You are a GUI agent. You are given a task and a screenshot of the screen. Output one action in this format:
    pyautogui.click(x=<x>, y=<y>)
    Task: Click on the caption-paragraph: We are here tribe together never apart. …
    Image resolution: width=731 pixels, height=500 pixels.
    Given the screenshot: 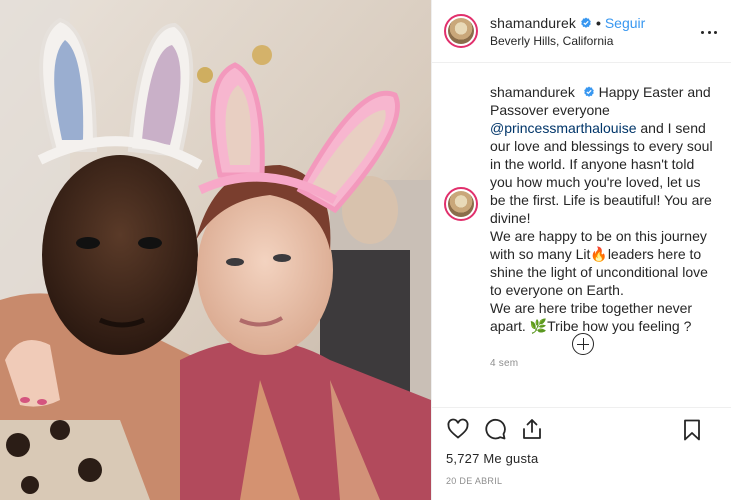 What is the action you would take?
    pyautogui.click(x=603, y=317)
    